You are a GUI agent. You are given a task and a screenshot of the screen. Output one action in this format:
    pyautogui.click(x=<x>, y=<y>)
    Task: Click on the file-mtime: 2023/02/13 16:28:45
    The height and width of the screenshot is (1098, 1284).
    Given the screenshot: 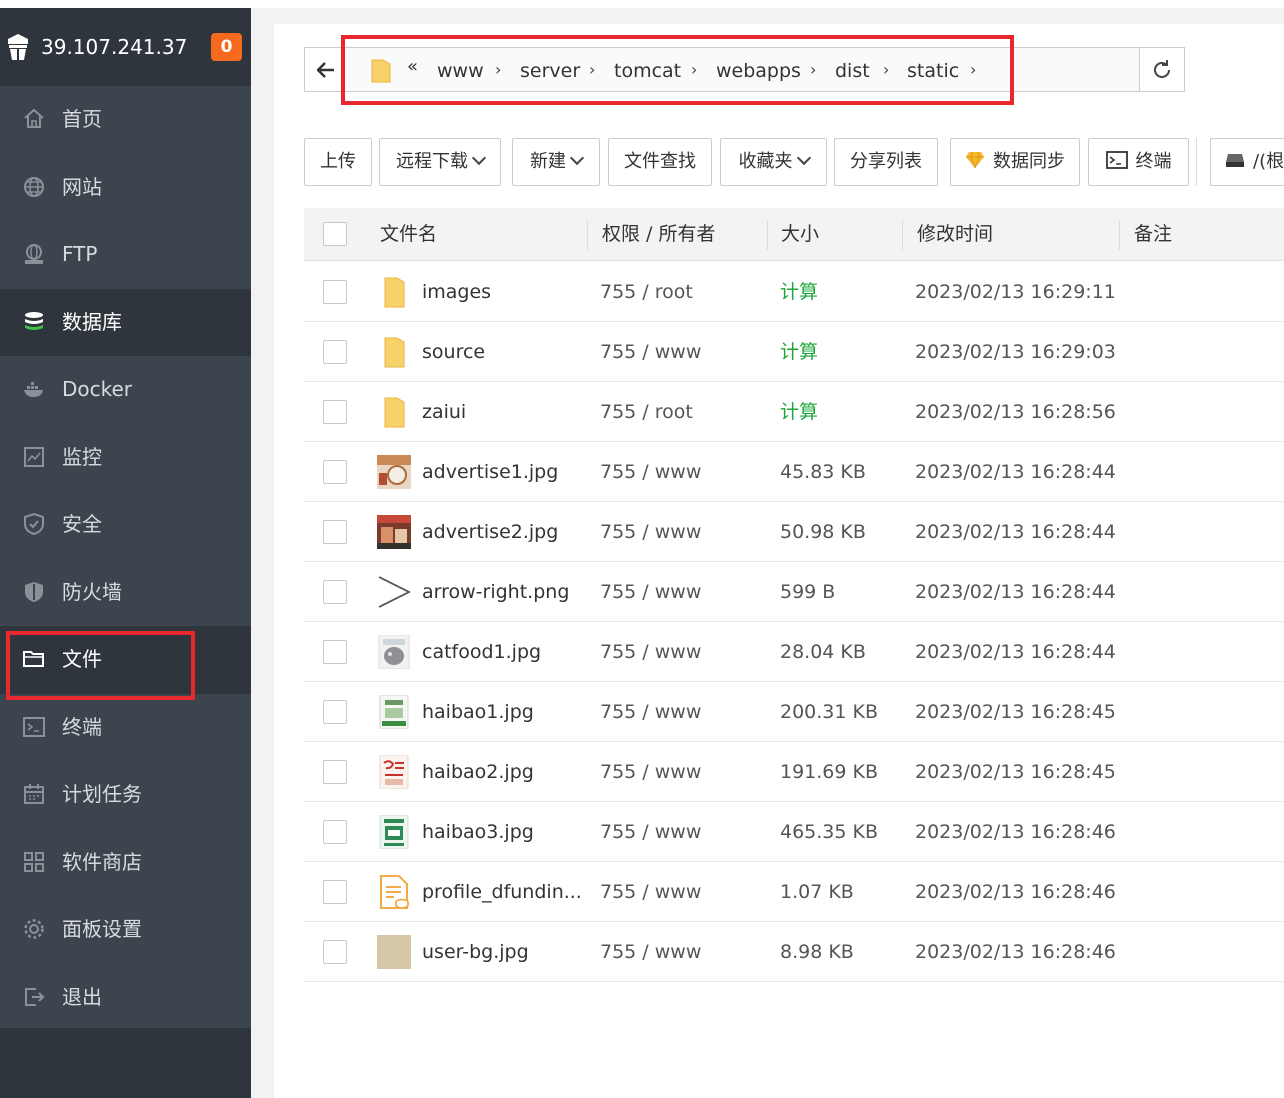 What is the action you would take?
    pyautogui.click(x=1015, y=712)
    